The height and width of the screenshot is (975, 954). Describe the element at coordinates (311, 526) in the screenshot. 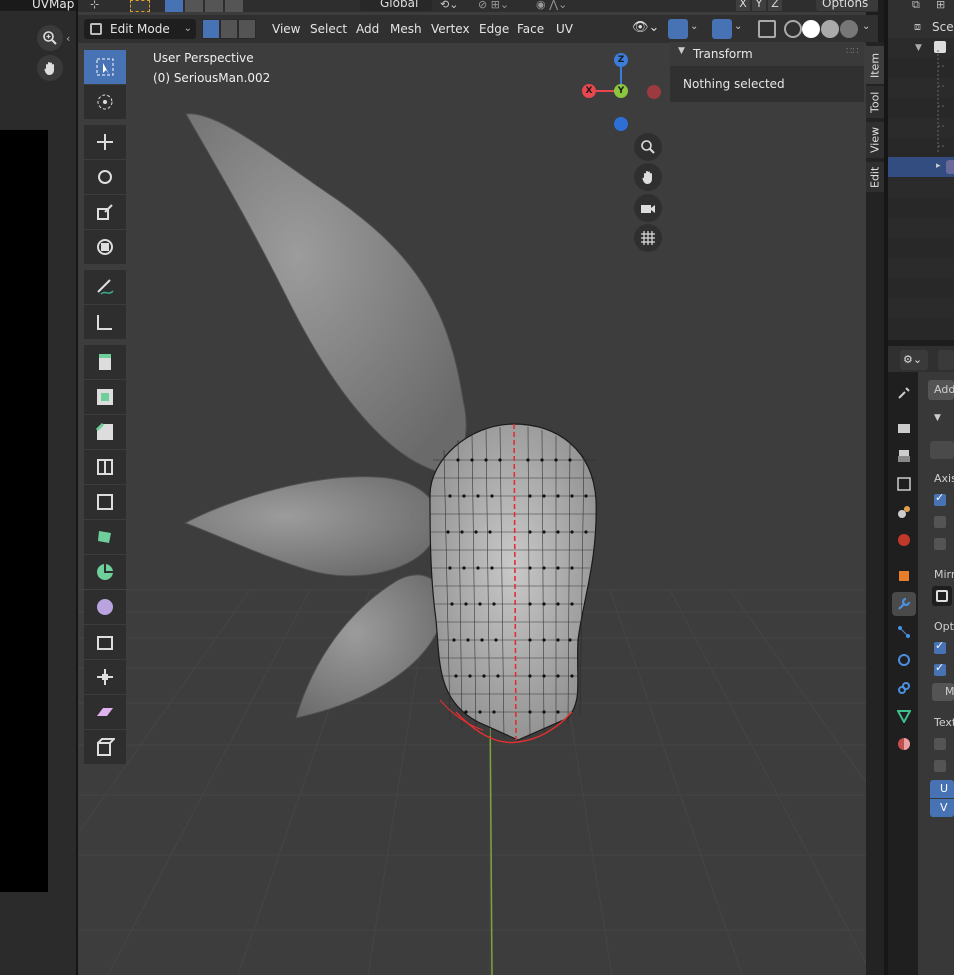

I see `leaf-middle` at that location.